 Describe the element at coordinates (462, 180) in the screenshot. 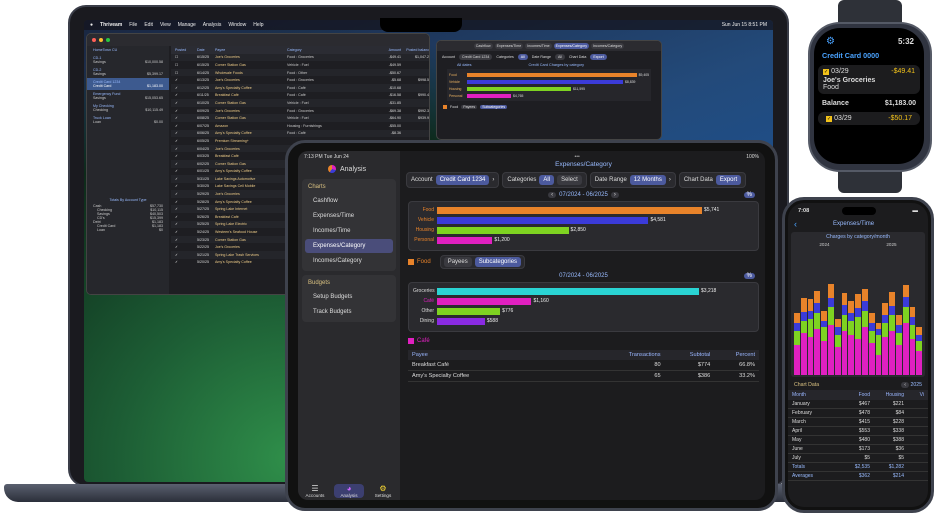

I see `account-select: Credit Card 1234` at that location.